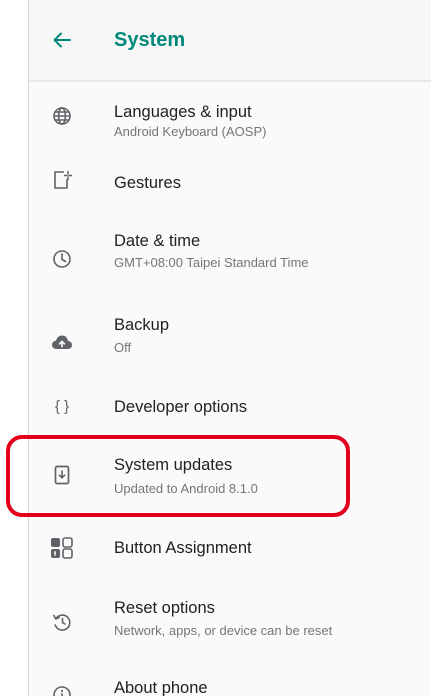 The image size is (431, 696). Describe the element at coordinates (142, 325) in the screenshot. I see `settings-item-title: Backup` at that location.